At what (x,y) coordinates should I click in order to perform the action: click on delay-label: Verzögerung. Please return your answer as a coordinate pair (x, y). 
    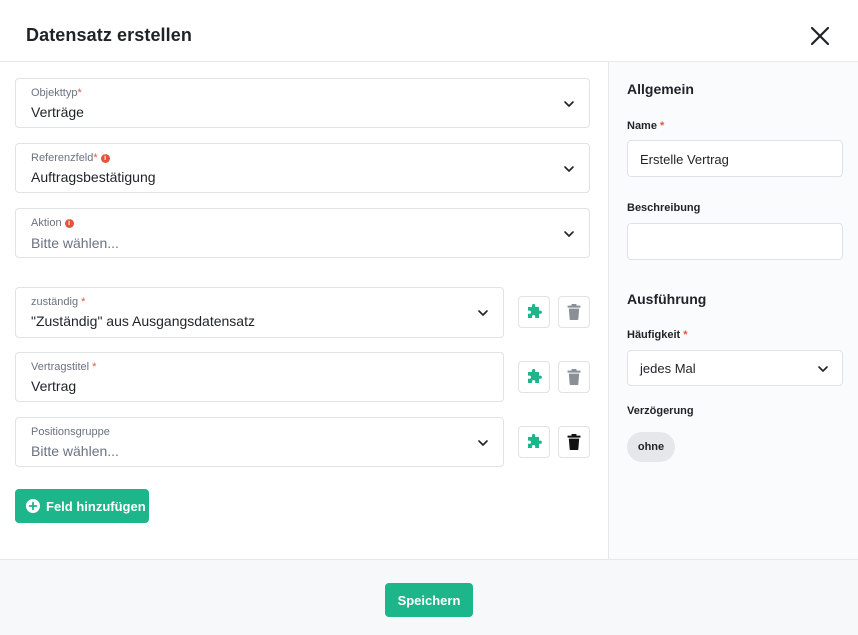
    Looking at the image, I should click on (660, 411).